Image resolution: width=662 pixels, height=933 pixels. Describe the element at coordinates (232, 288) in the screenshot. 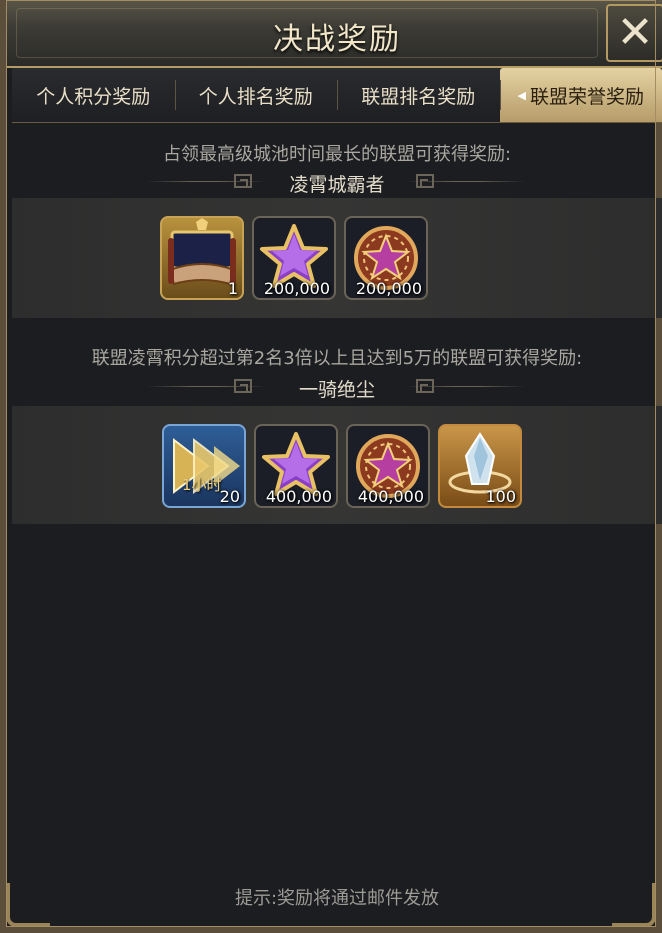

I see `reward-quantity: 1` at that location.